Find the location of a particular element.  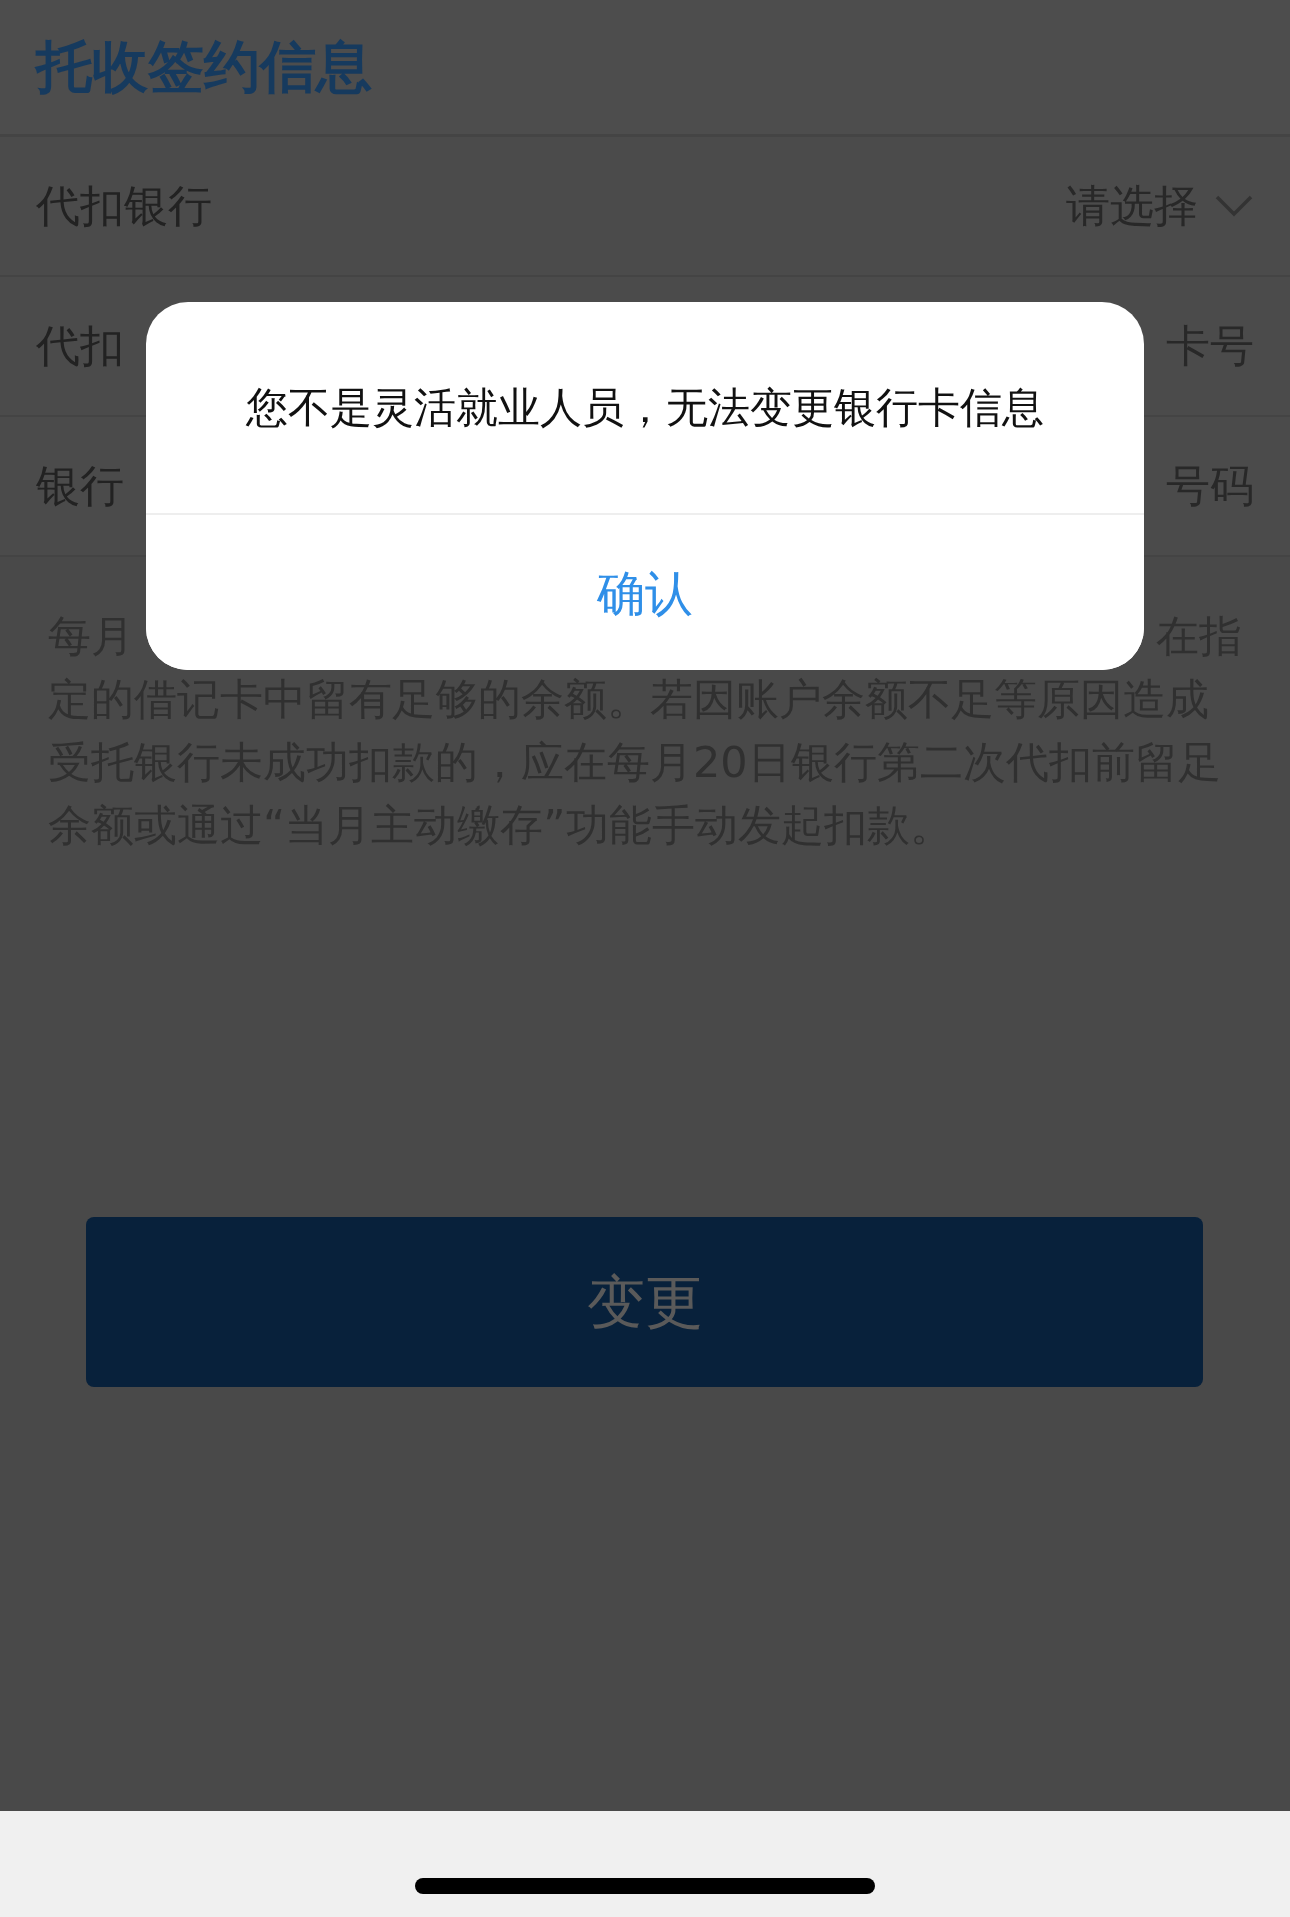

home-indicator is located at coordinates (645, 1886).